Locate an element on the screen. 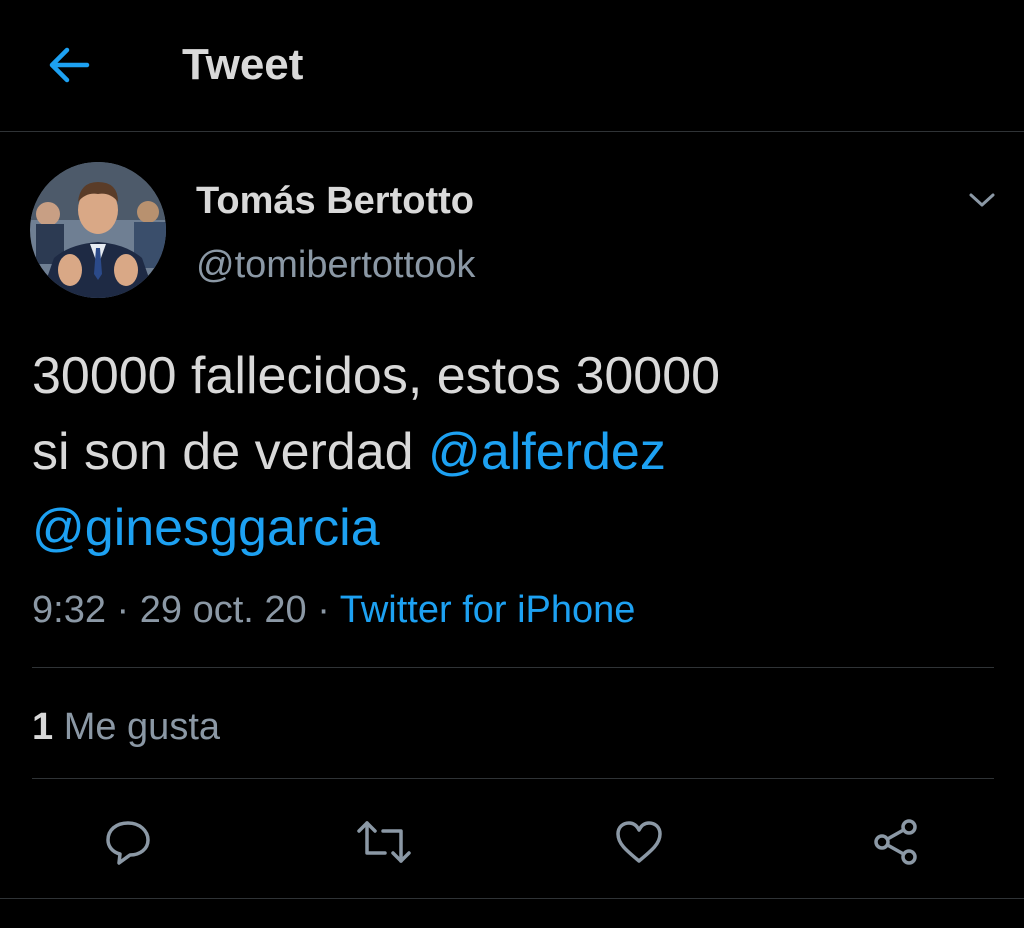 The image size is (1024, 928). retweet-button is located at coordinates (384, 842).